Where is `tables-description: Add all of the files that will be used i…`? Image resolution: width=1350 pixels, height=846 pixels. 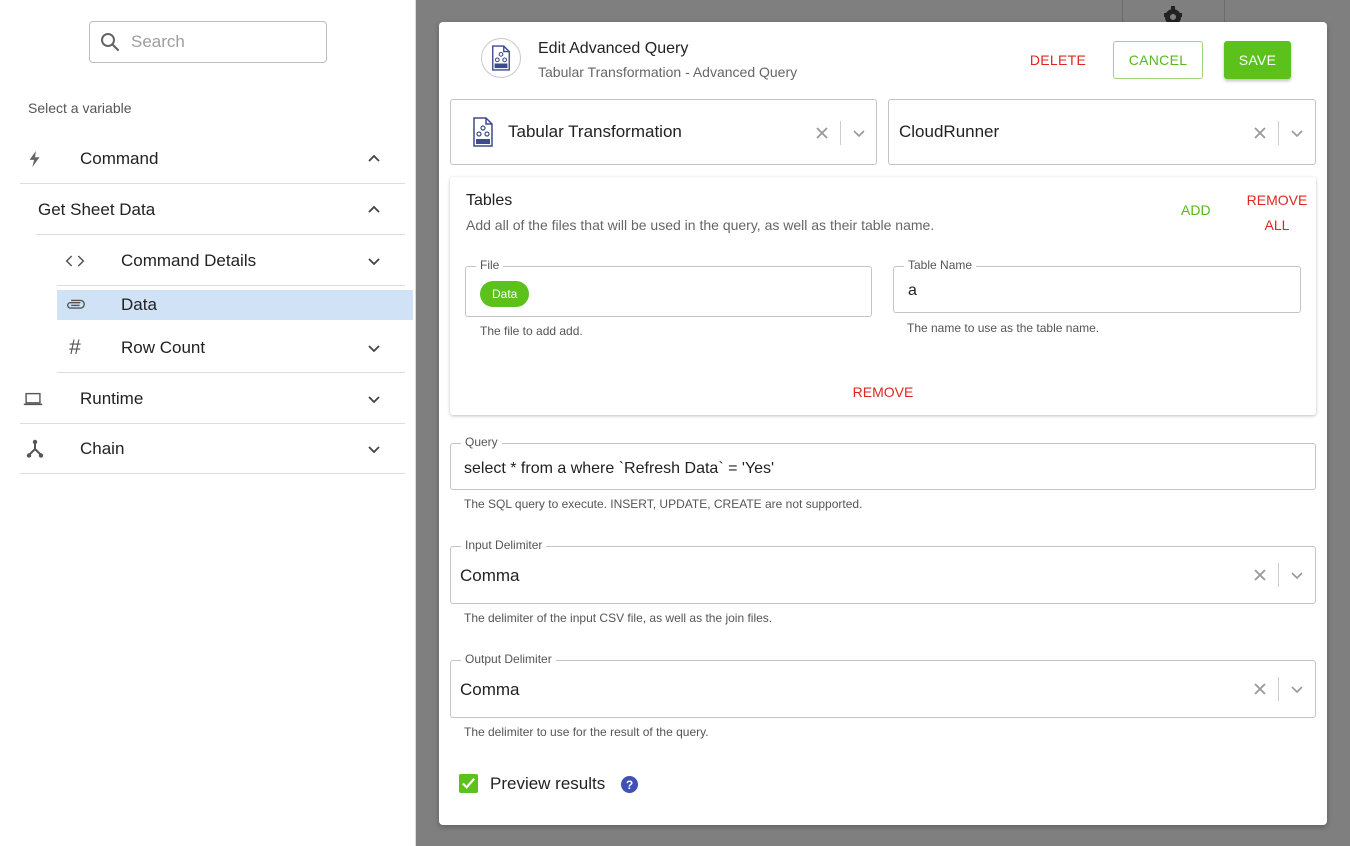 tables-description: Add all of the files that will be used i… is located at coordinates (700, 225).